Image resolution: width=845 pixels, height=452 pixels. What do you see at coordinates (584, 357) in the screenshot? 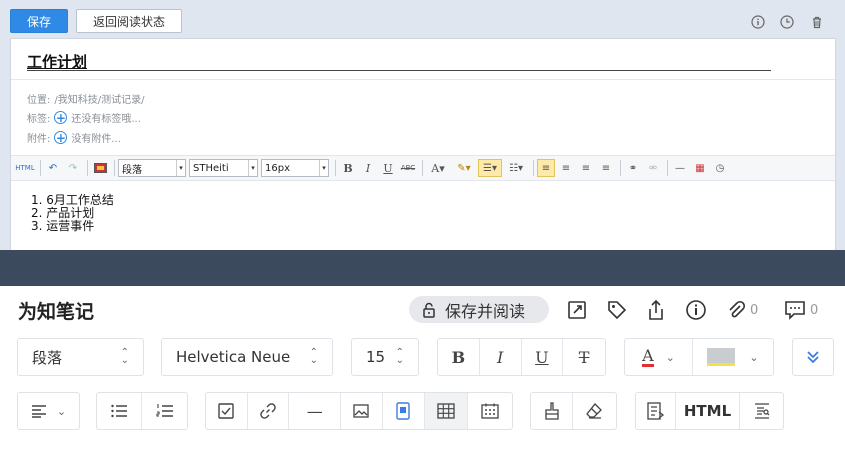
I see `strikethrough-icon: T` at bounding box center [584, 357].